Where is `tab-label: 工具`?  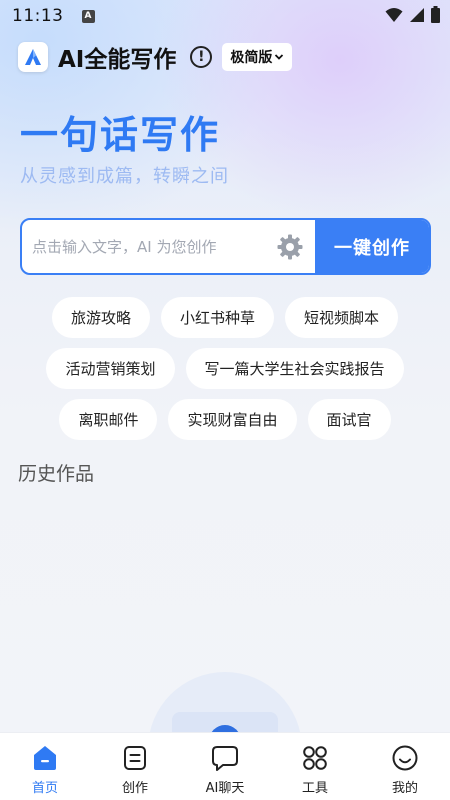 tab-label: 工具 is located at coordinates (314, 788).